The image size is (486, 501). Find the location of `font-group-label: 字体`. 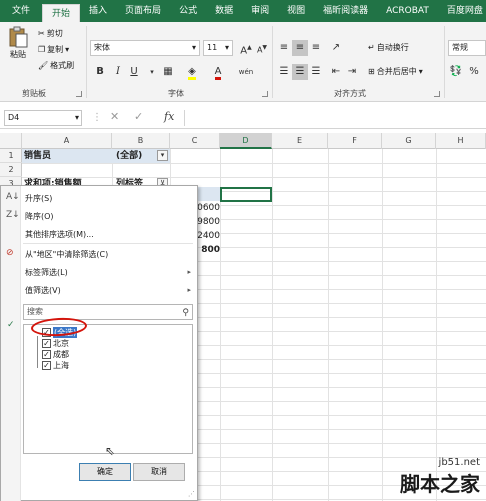

font-group-label: 字体 is located at coordinates (176, 93).